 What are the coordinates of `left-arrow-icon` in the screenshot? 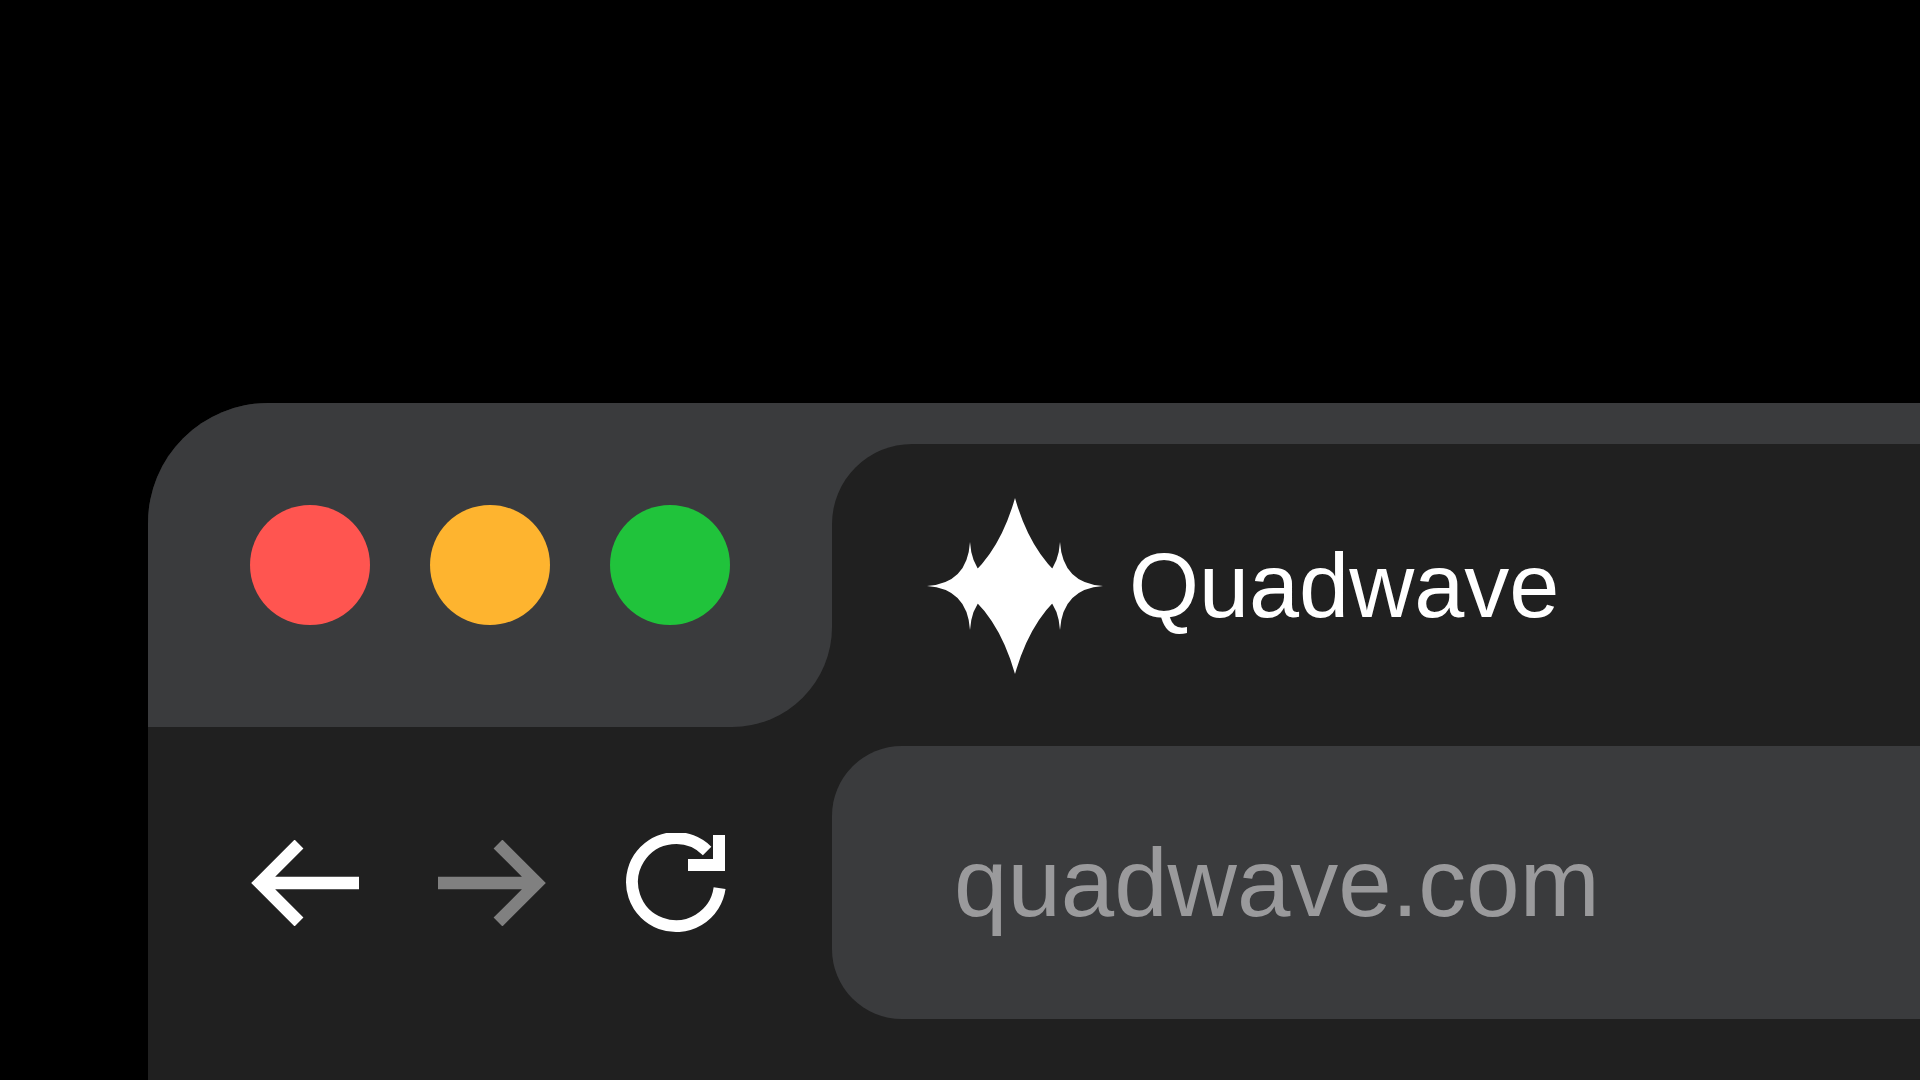 It's located at (304, 882).